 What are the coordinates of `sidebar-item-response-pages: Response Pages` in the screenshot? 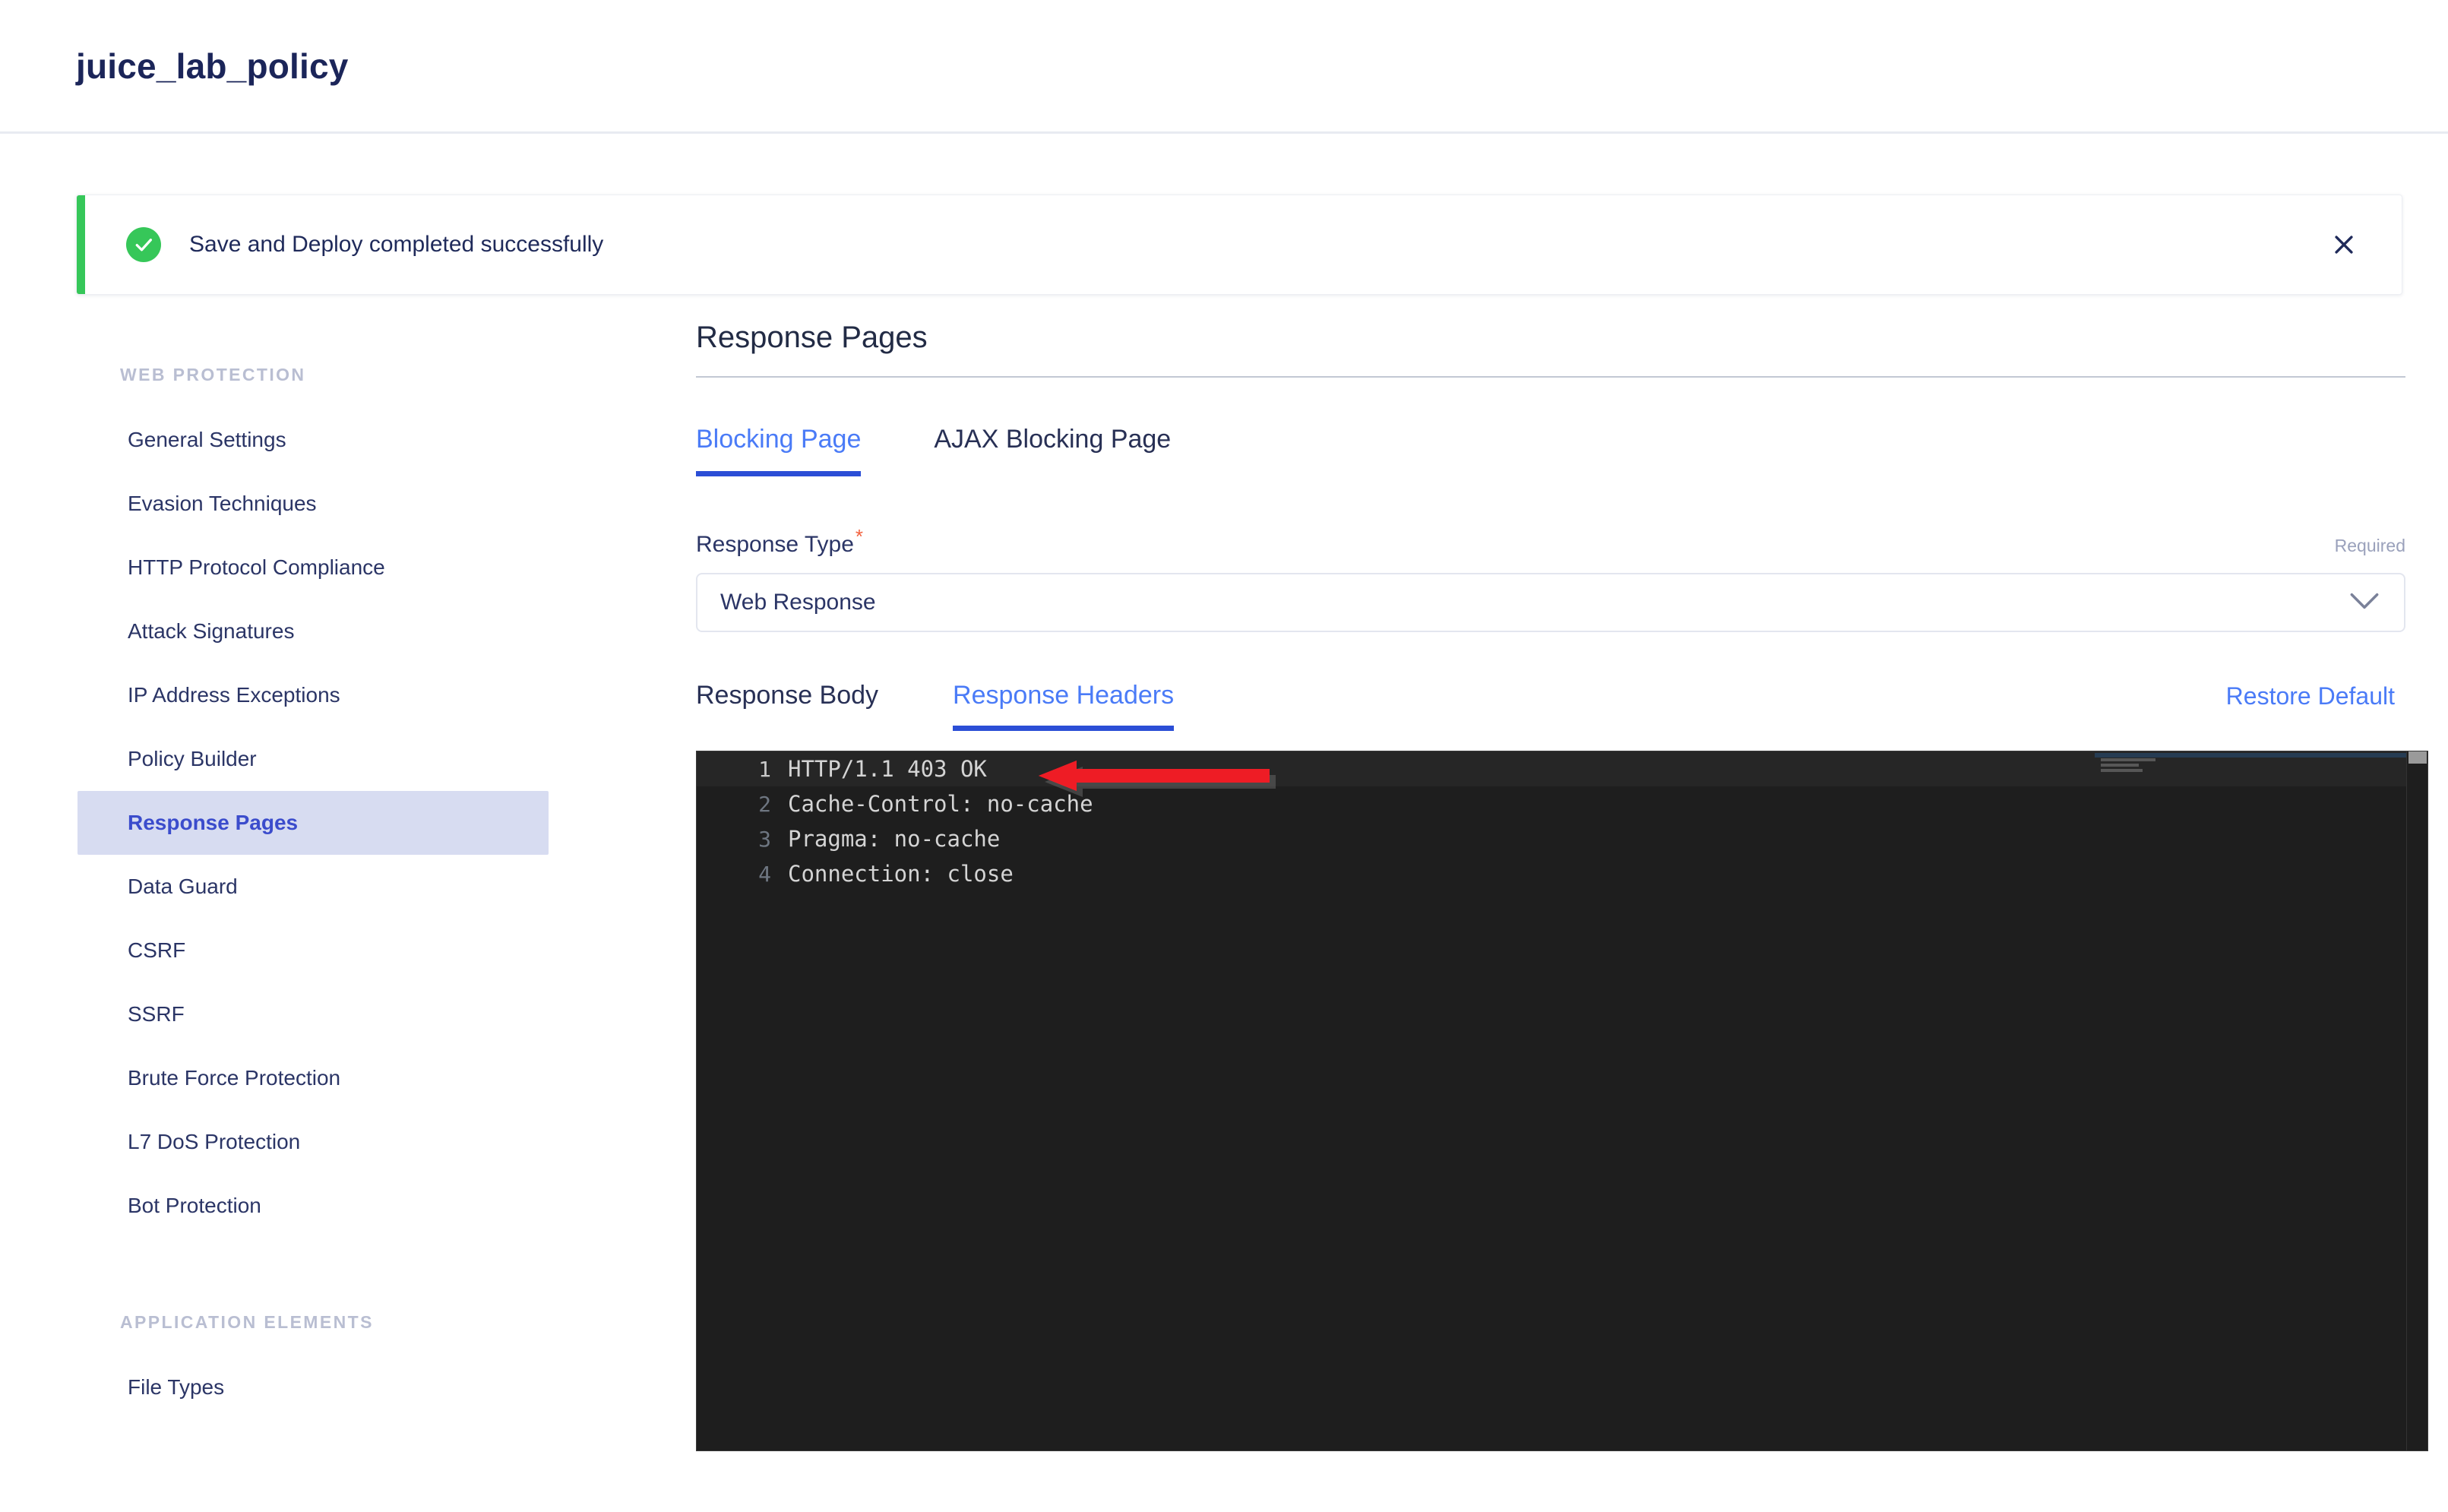 It's located at (313, 823).